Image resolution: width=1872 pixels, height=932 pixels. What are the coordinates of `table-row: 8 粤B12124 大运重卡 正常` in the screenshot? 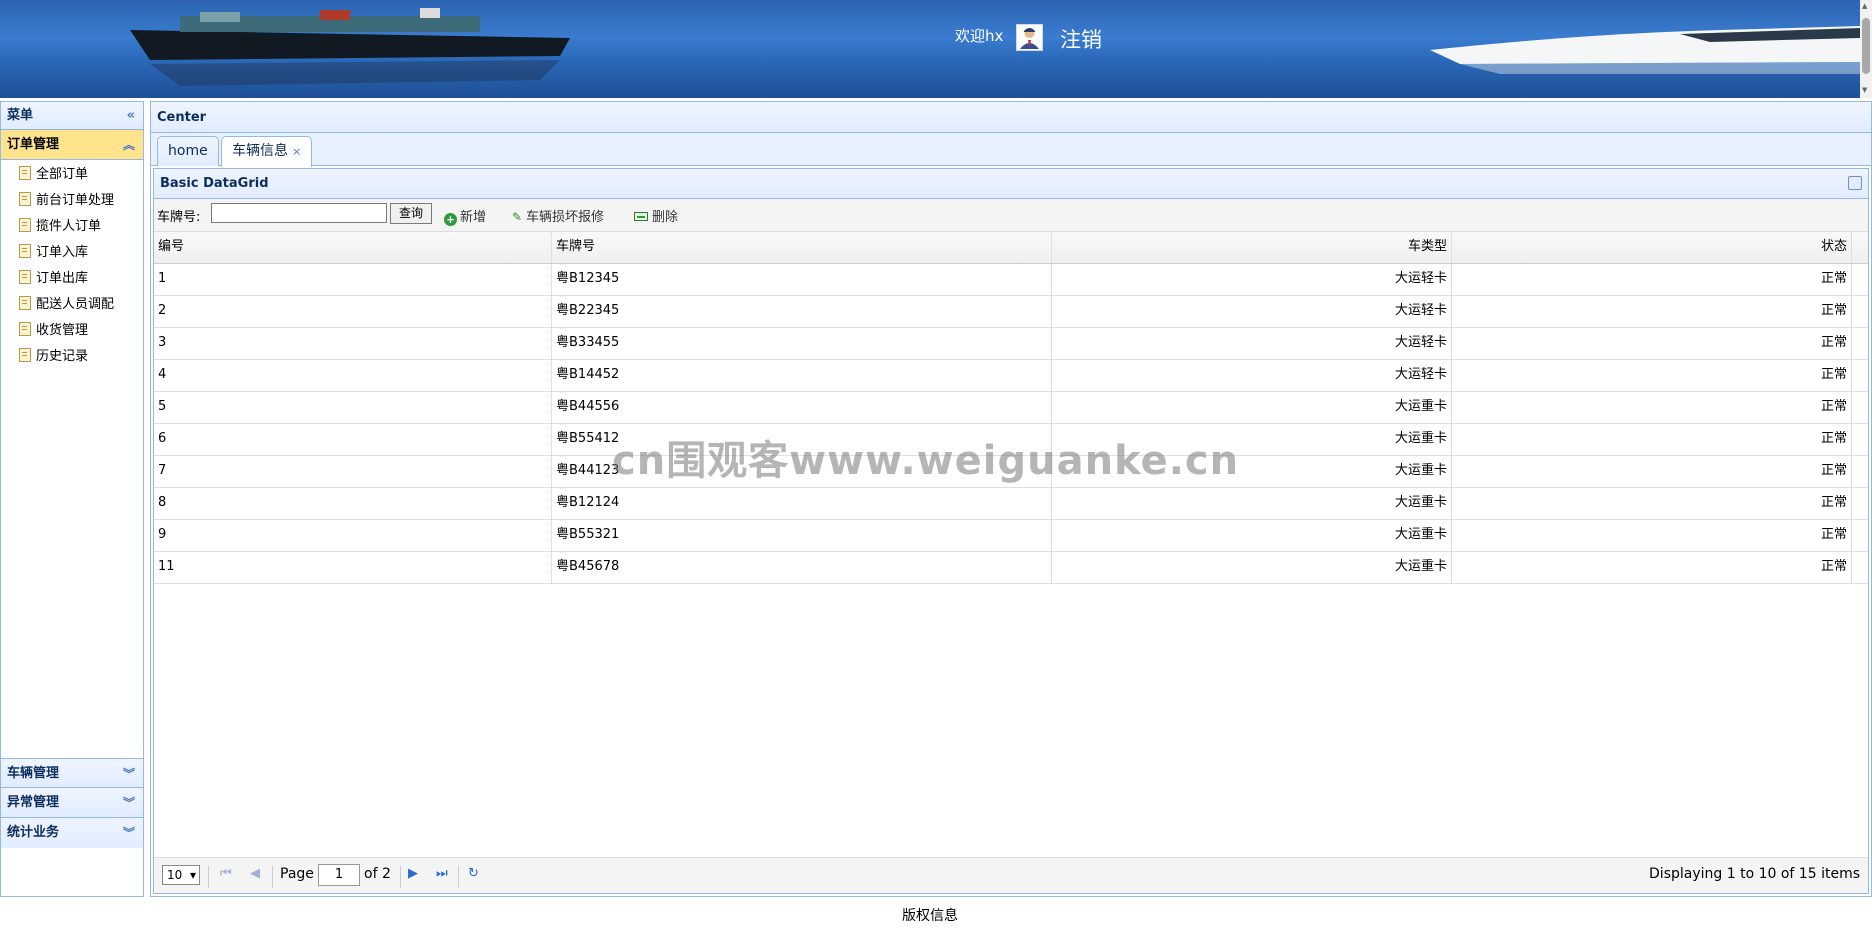 It's located at (1011, 504).